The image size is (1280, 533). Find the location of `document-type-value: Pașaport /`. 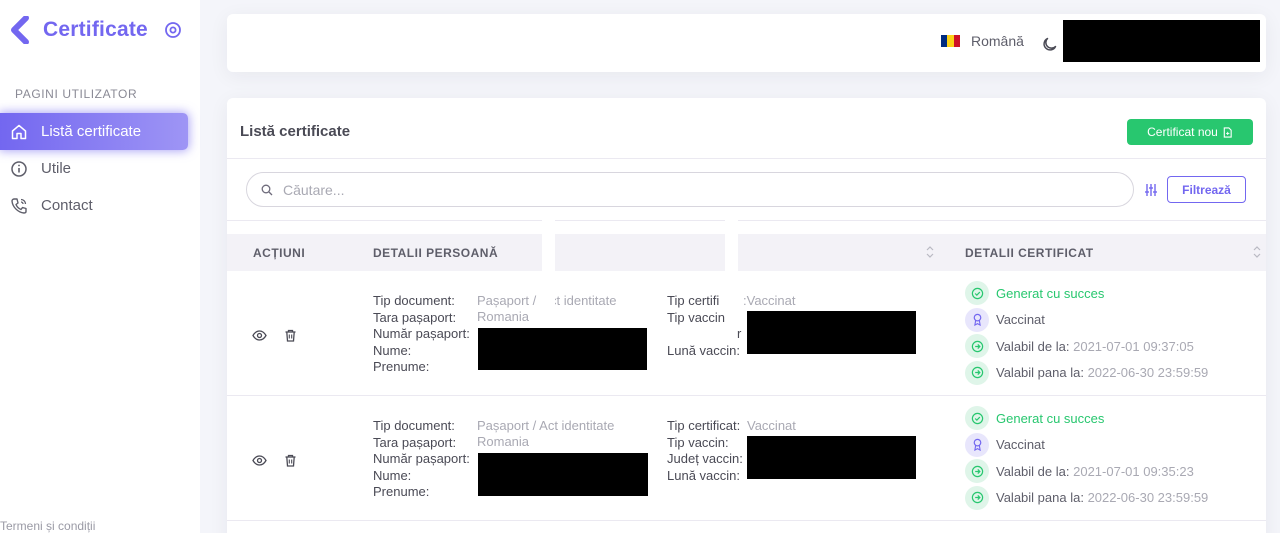

document-type-value: Pașaport / is located at coordinates (507, 300).